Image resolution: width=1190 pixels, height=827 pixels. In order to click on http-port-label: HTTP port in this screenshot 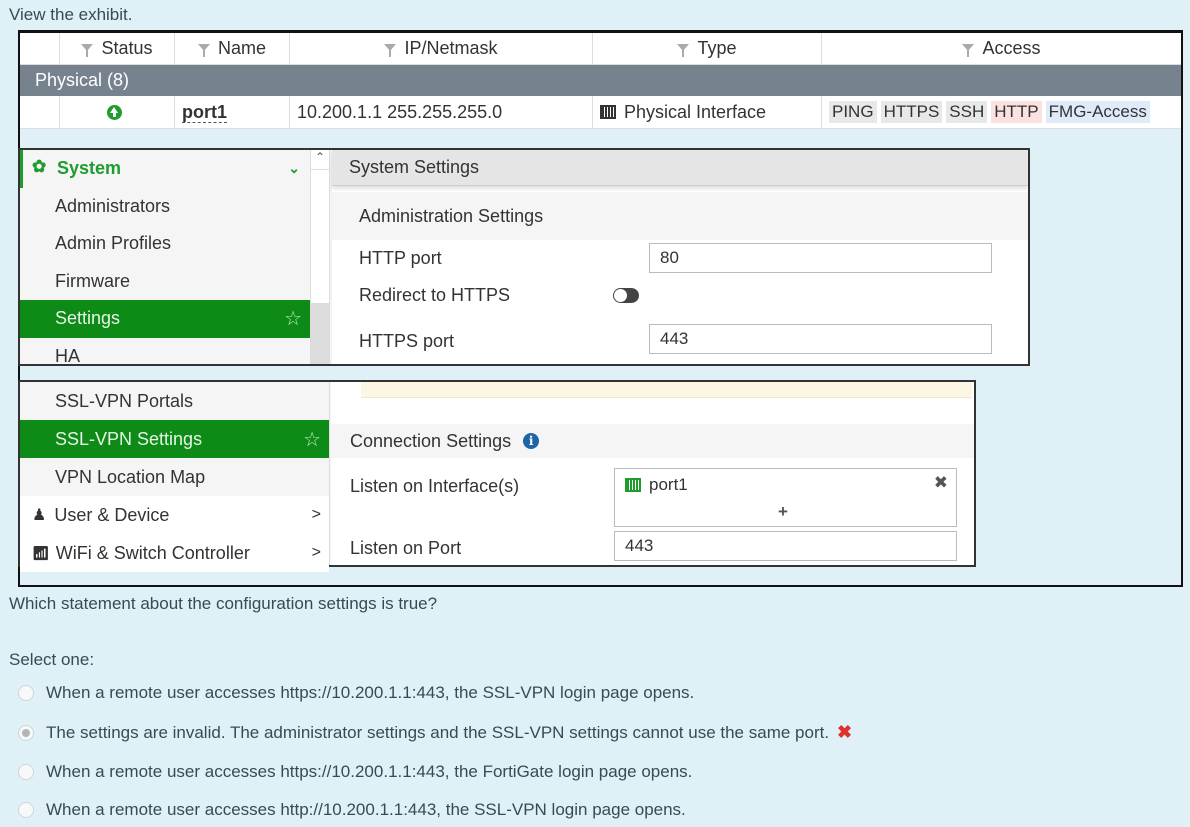, I will do `click(400, 258)`.